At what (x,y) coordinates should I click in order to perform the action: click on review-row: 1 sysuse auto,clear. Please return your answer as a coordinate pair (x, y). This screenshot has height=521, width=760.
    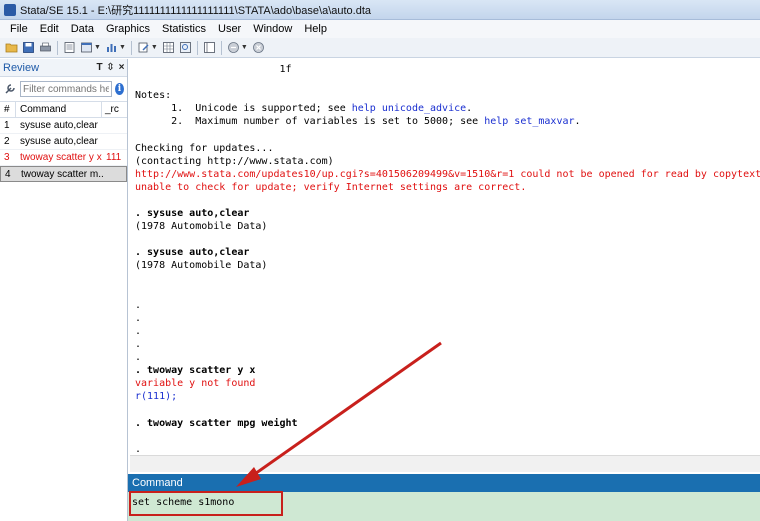
    Looking at the image, I should click on (63, 126).